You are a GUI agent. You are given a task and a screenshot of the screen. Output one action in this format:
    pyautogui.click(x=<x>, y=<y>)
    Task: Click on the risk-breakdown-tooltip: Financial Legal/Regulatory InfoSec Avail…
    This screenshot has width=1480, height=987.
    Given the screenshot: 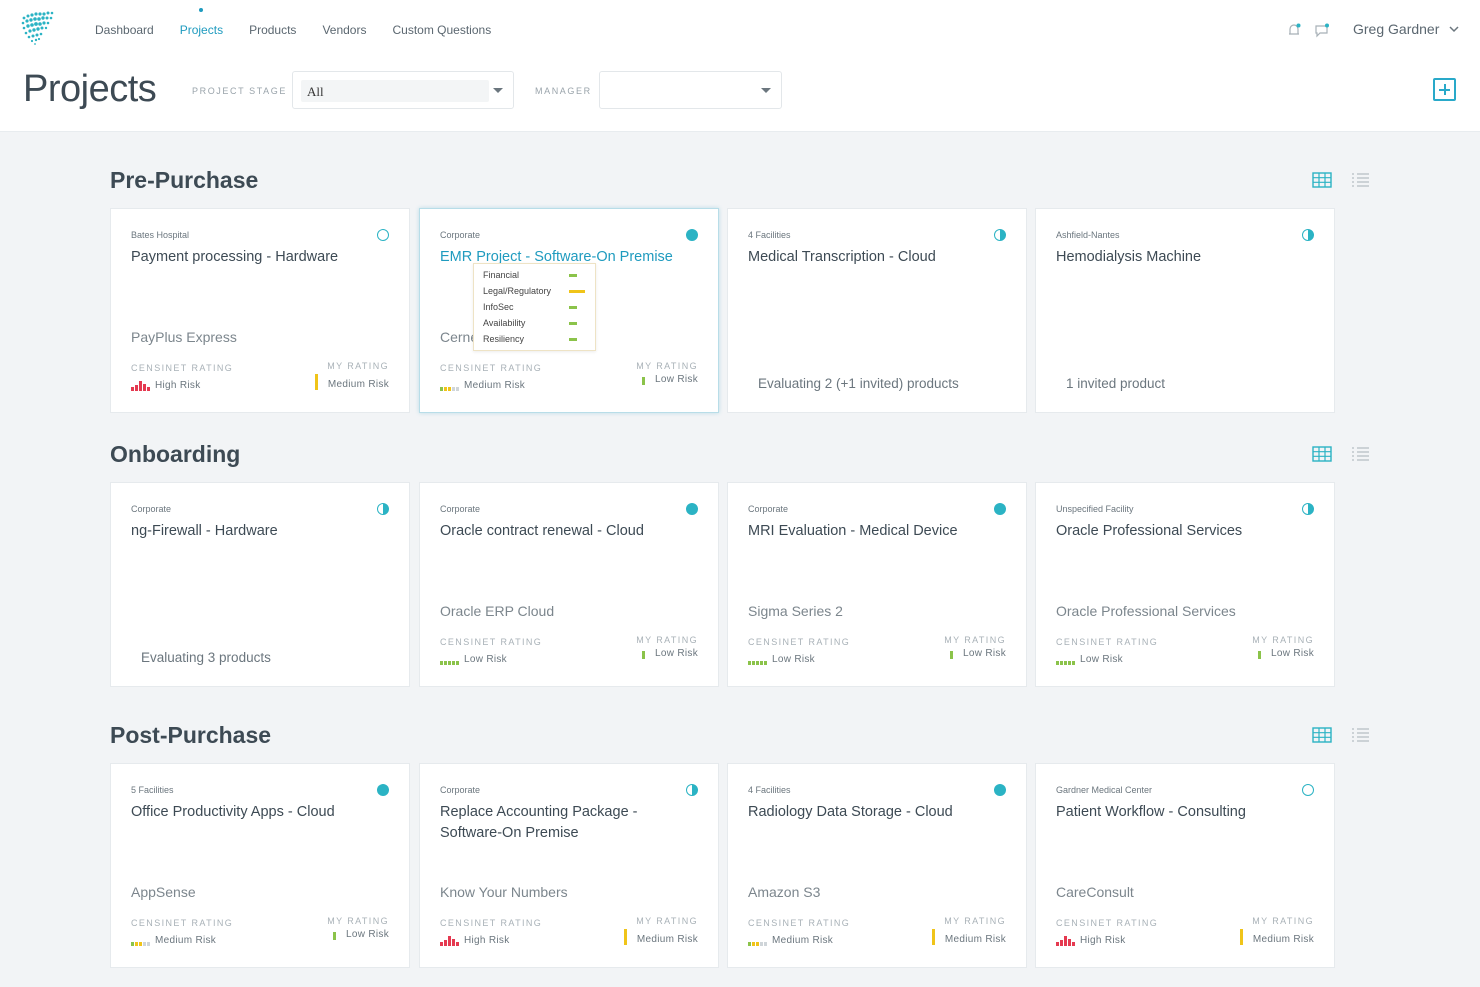 What is the action you would take?
    pyautogui.click(x=534, y=307)
    